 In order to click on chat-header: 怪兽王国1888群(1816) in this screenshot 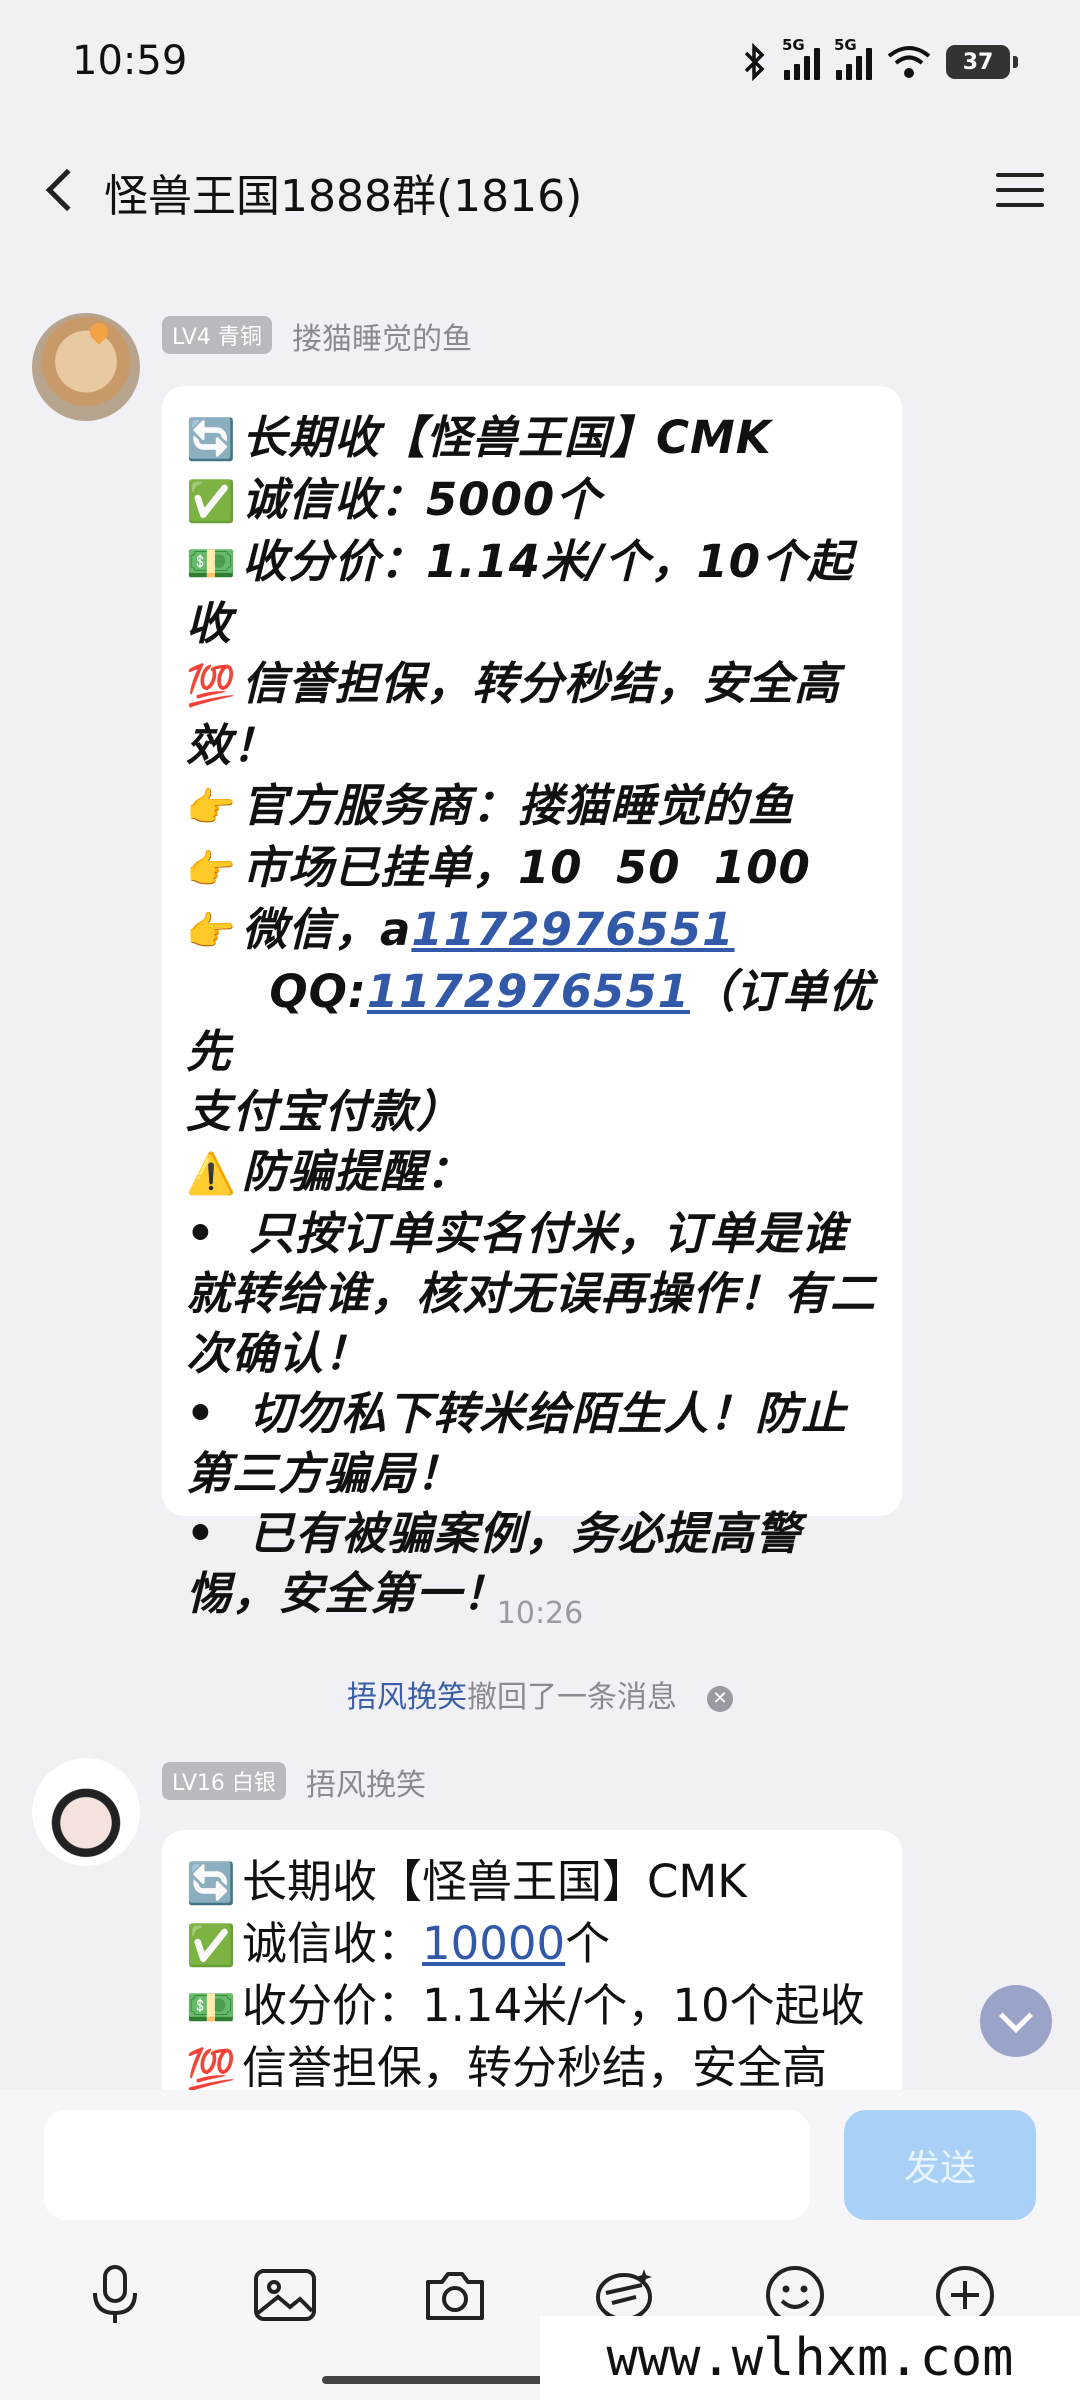, I will do `click(540, 190)`.